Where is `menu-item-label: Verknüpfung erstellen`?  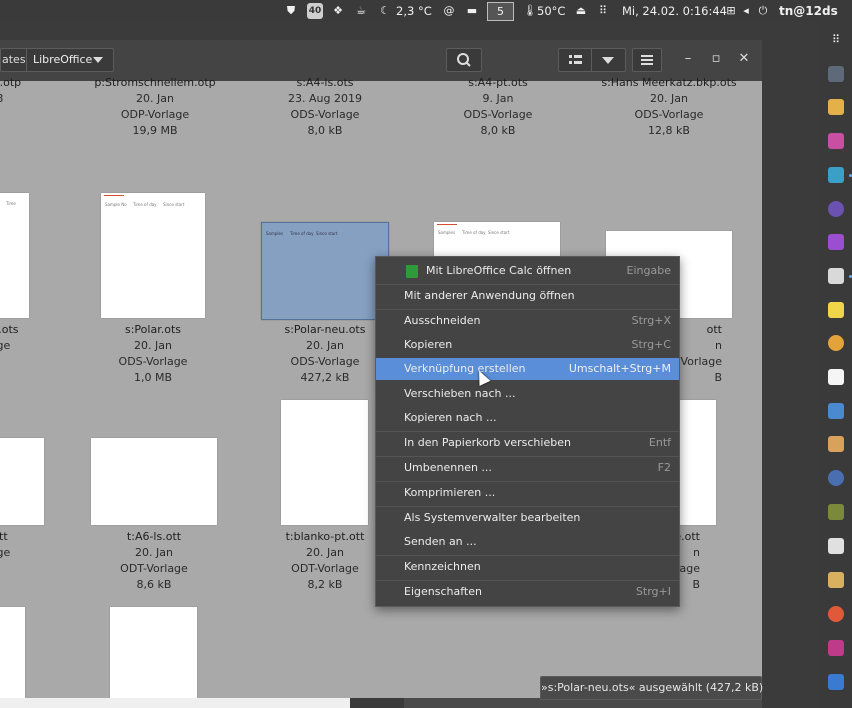 menu-item-label: Verknüpfung erstellen is located at coordinates (465, 368).